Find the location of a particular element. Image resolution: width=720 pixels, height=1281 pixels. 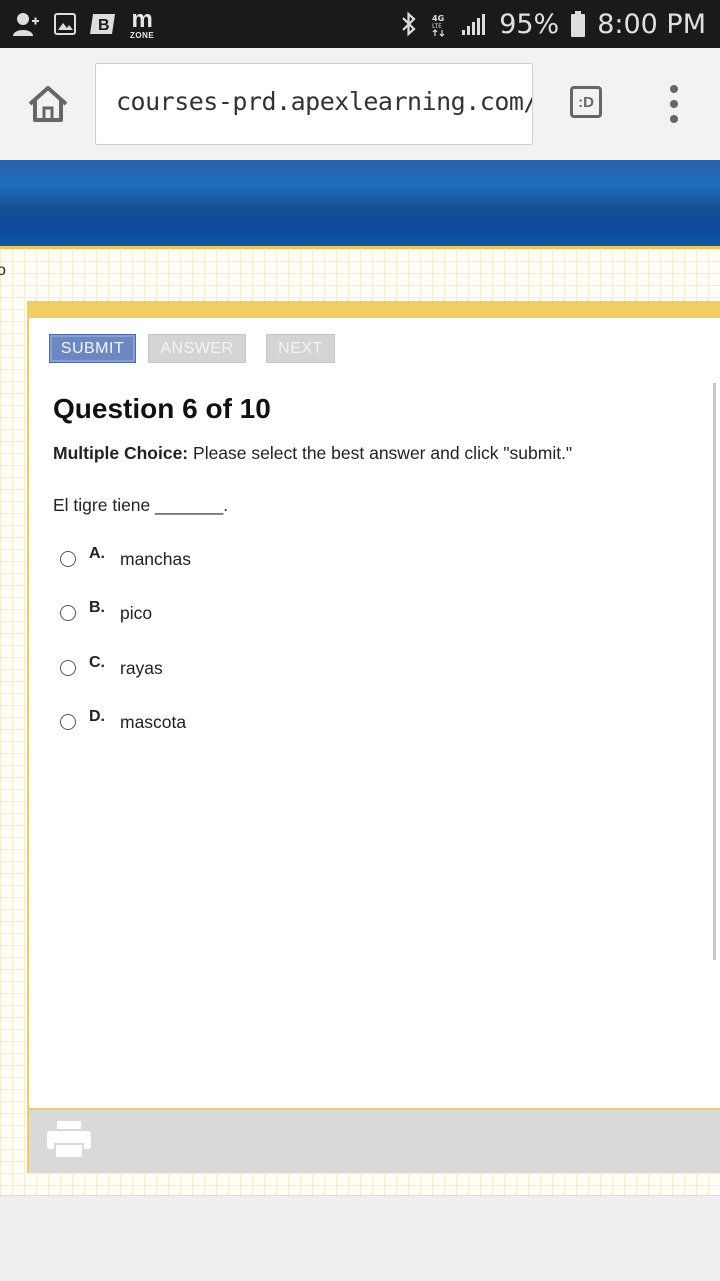

panel-top-bar is located at coordinates (374, 309).